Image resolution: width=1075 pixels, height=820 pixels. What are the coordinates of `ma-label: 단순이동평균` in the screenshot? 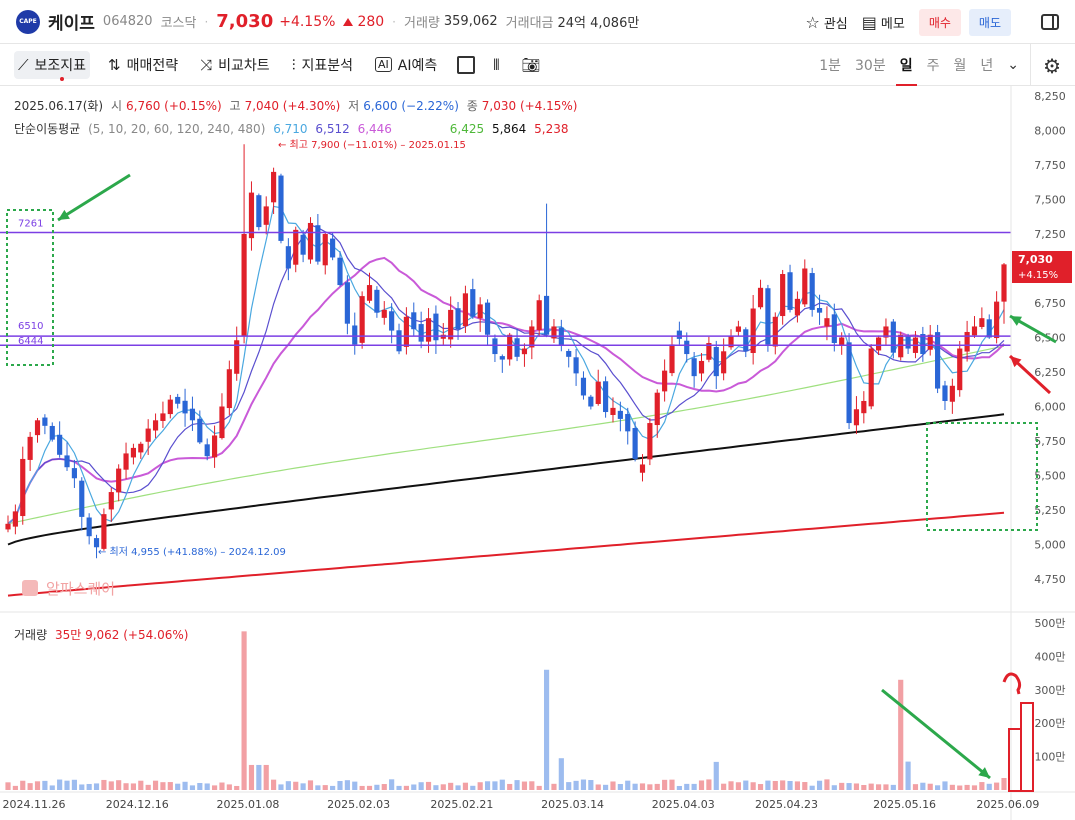 It's located at (47, 129).